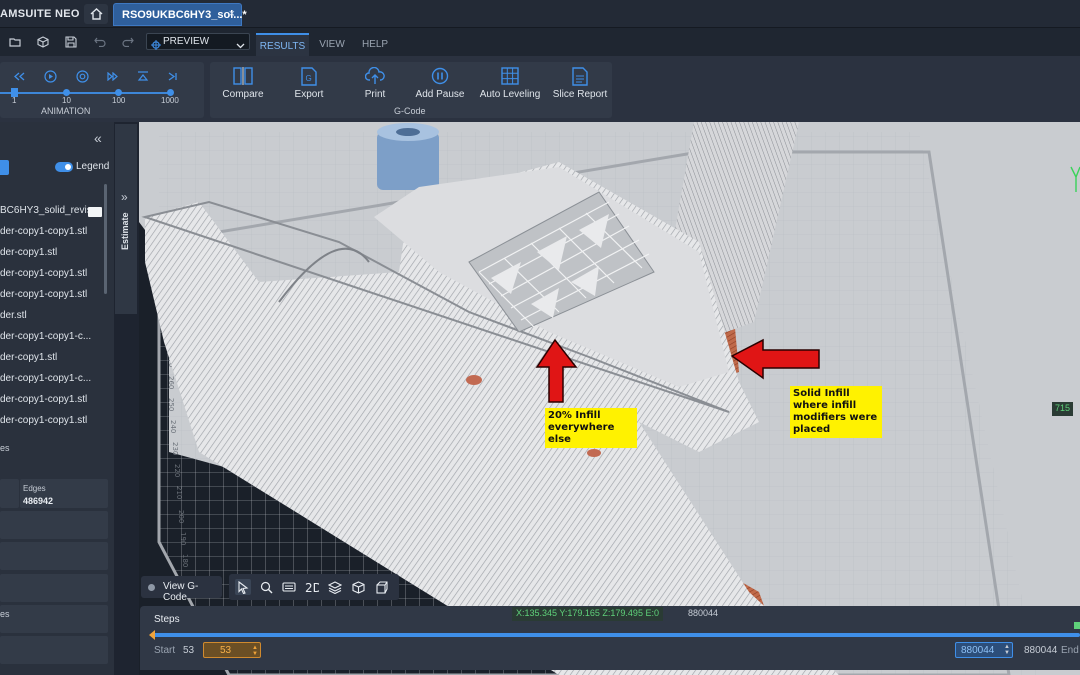  I want to click on expand-estimate-icon: », so click(124, 197).